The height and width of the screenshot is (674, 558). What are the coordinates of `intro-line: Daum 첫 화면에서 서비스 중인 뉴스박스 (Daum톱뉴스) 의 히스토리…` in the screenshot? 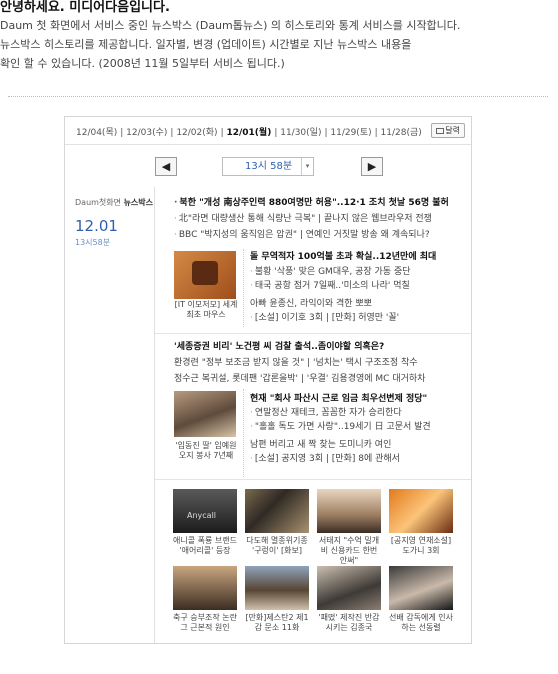 It's located at (230, 25).